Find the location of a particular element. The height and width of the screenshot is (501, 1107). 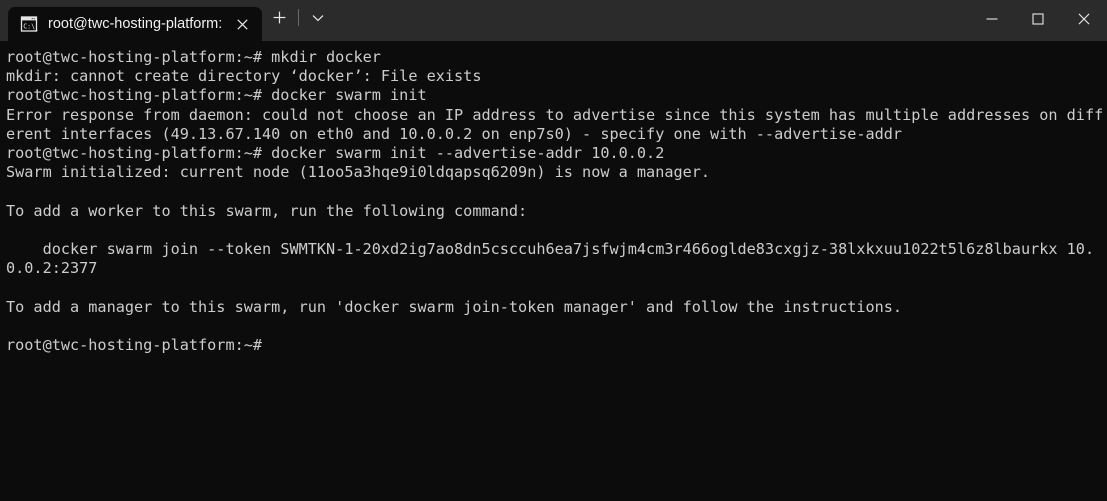

close-icon is located at coordinates (1084, 19).